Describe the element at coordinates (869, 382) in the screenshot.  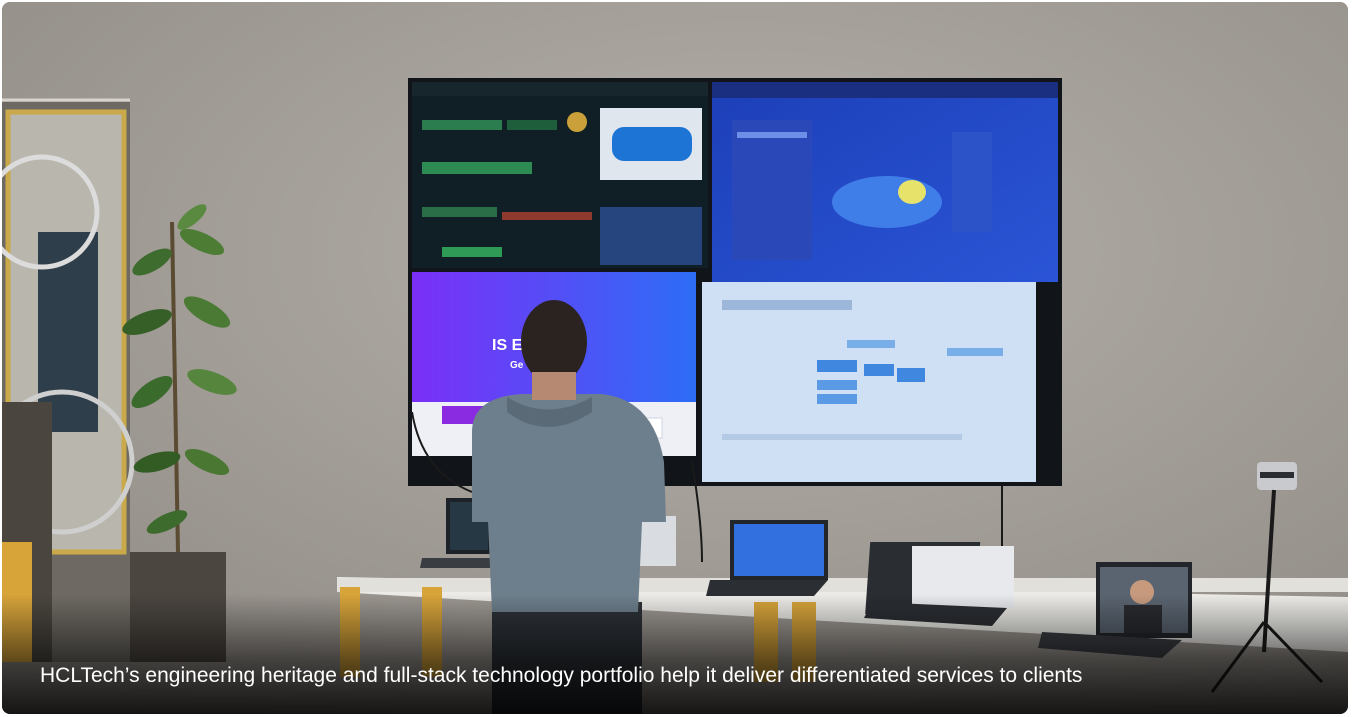
I see `screen-chart` at that location.